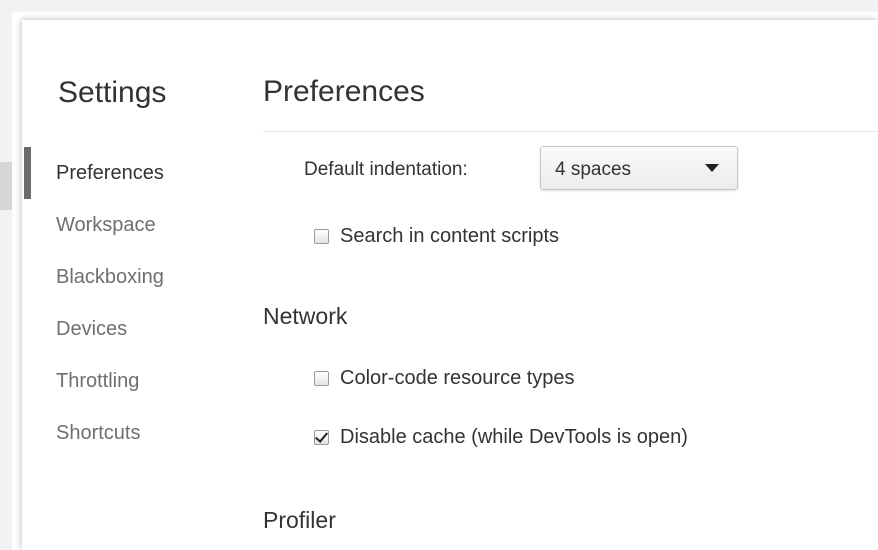 This screenshot has height=550, width=878. Describe the element at coordinates (132, 283) in the screenshot. I see `sidebar-item-blackboxing: Blackboxing` at that location.